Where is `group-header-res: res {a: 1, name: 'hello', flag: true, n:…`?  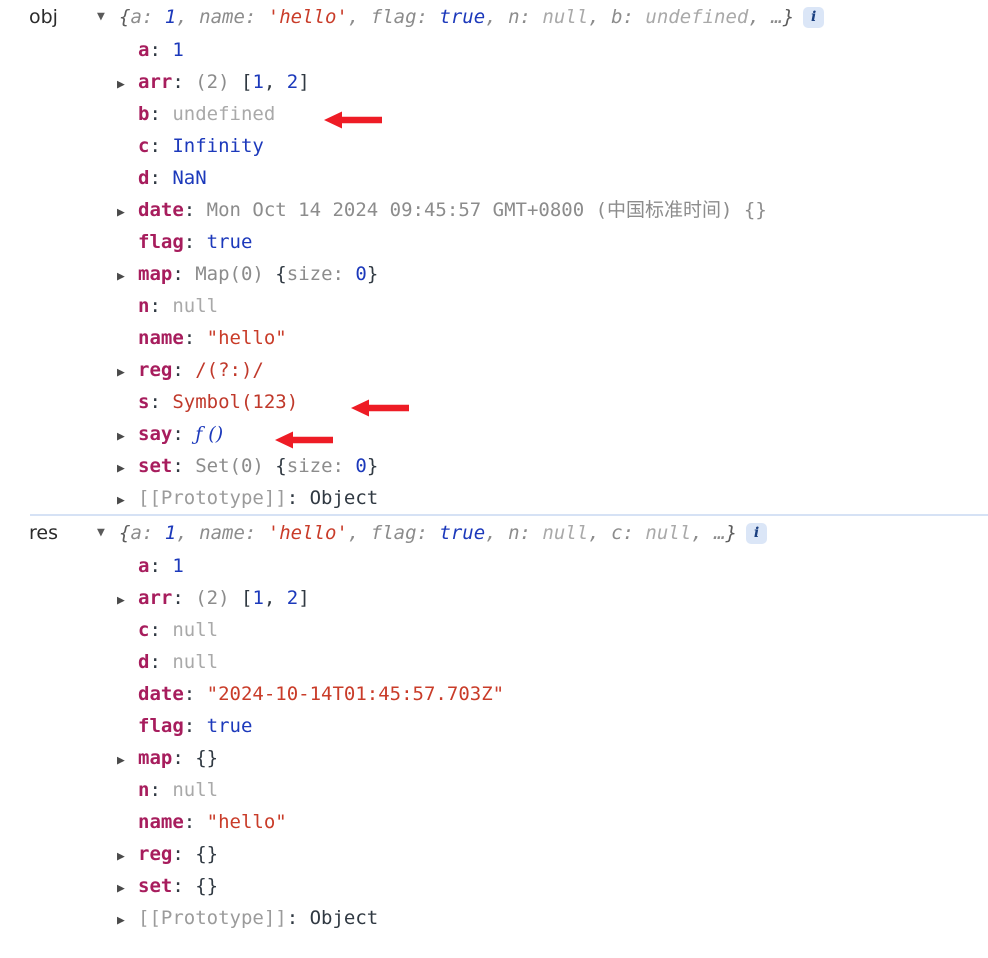
group-header-res: res {a: 1, name: 'hello', flag: true, n:… is located at coordinates (494, 533).